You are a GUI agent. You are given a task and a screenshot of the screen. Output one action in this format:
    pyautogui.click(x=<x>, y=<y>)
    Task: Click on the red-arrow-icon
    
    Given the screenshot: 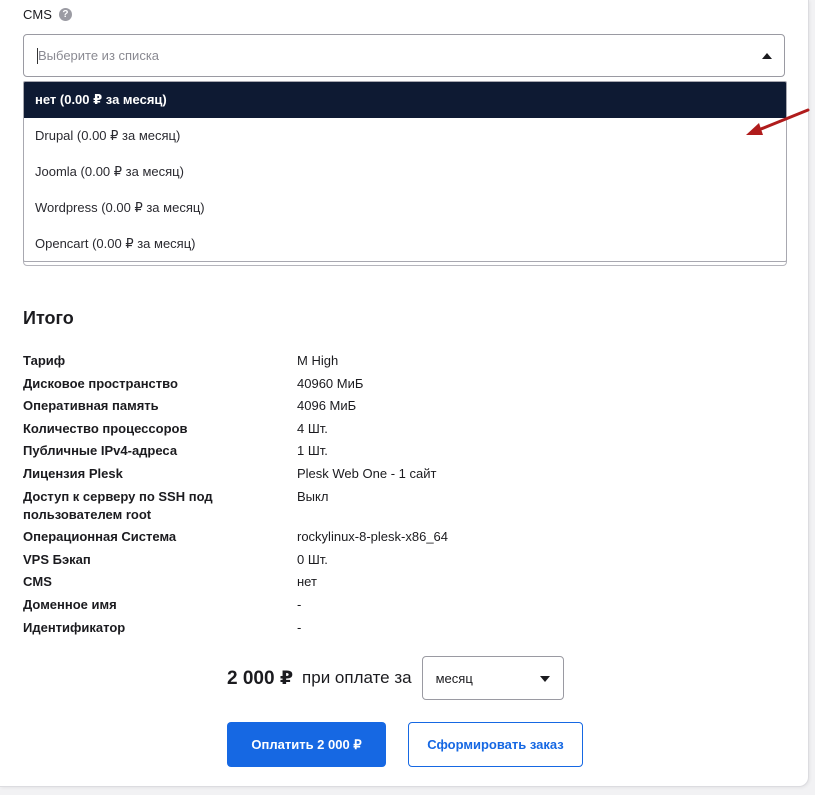 What is the action you would take?
    pyautogui.click(x=778, y=121)
    